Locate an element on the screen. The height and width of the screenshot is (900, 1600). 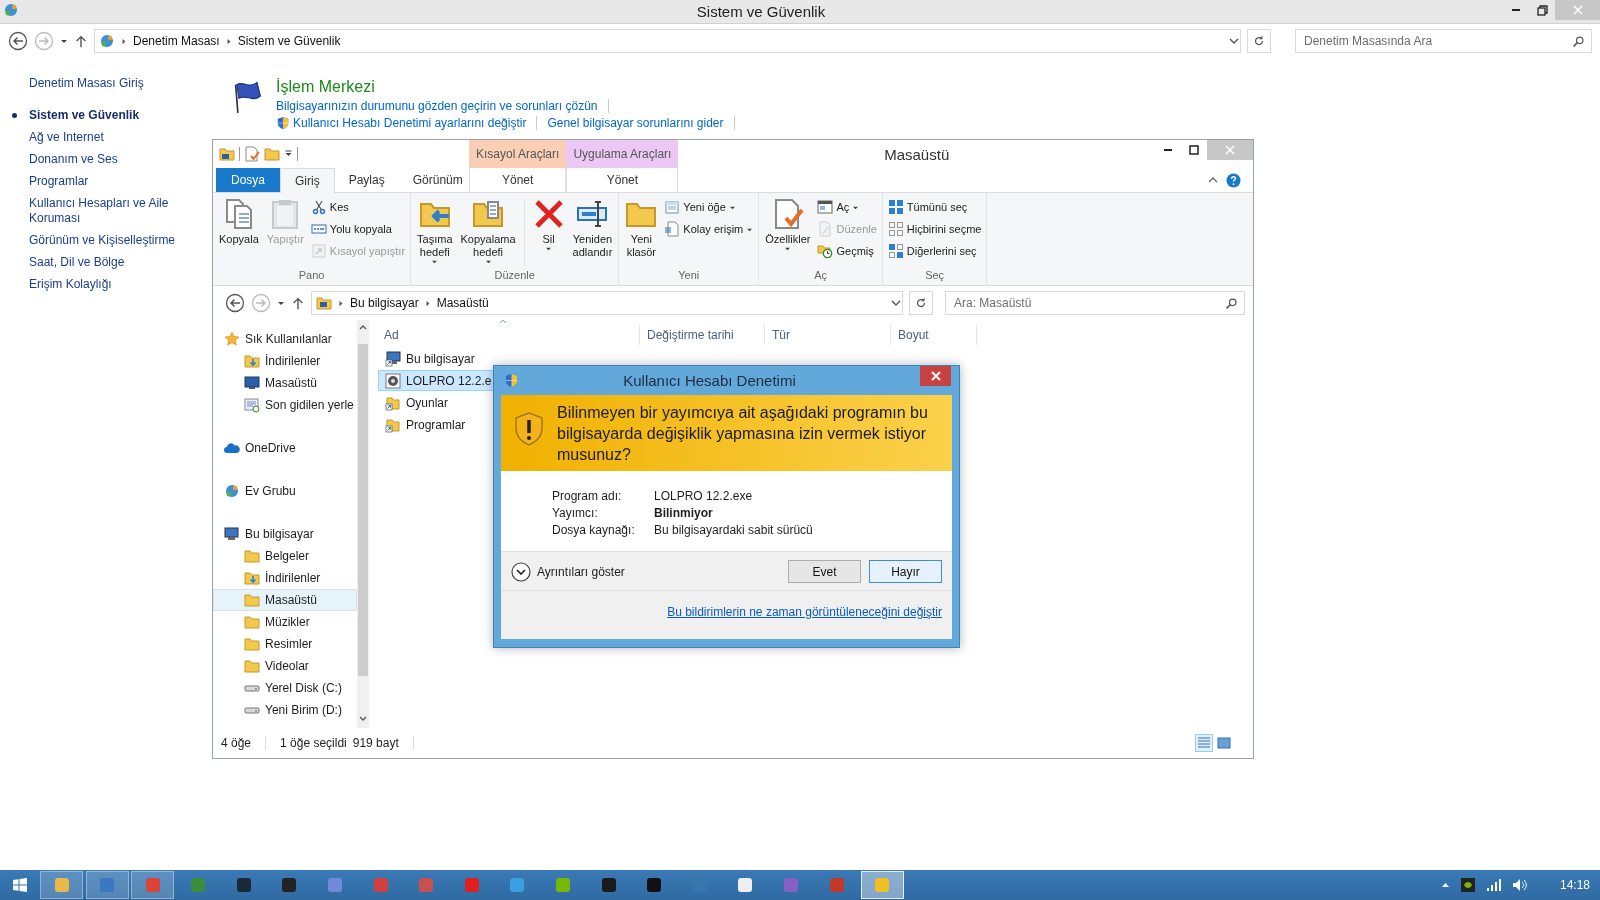
file-name: Bu bilgisayar is located at coordinates (440, 358).